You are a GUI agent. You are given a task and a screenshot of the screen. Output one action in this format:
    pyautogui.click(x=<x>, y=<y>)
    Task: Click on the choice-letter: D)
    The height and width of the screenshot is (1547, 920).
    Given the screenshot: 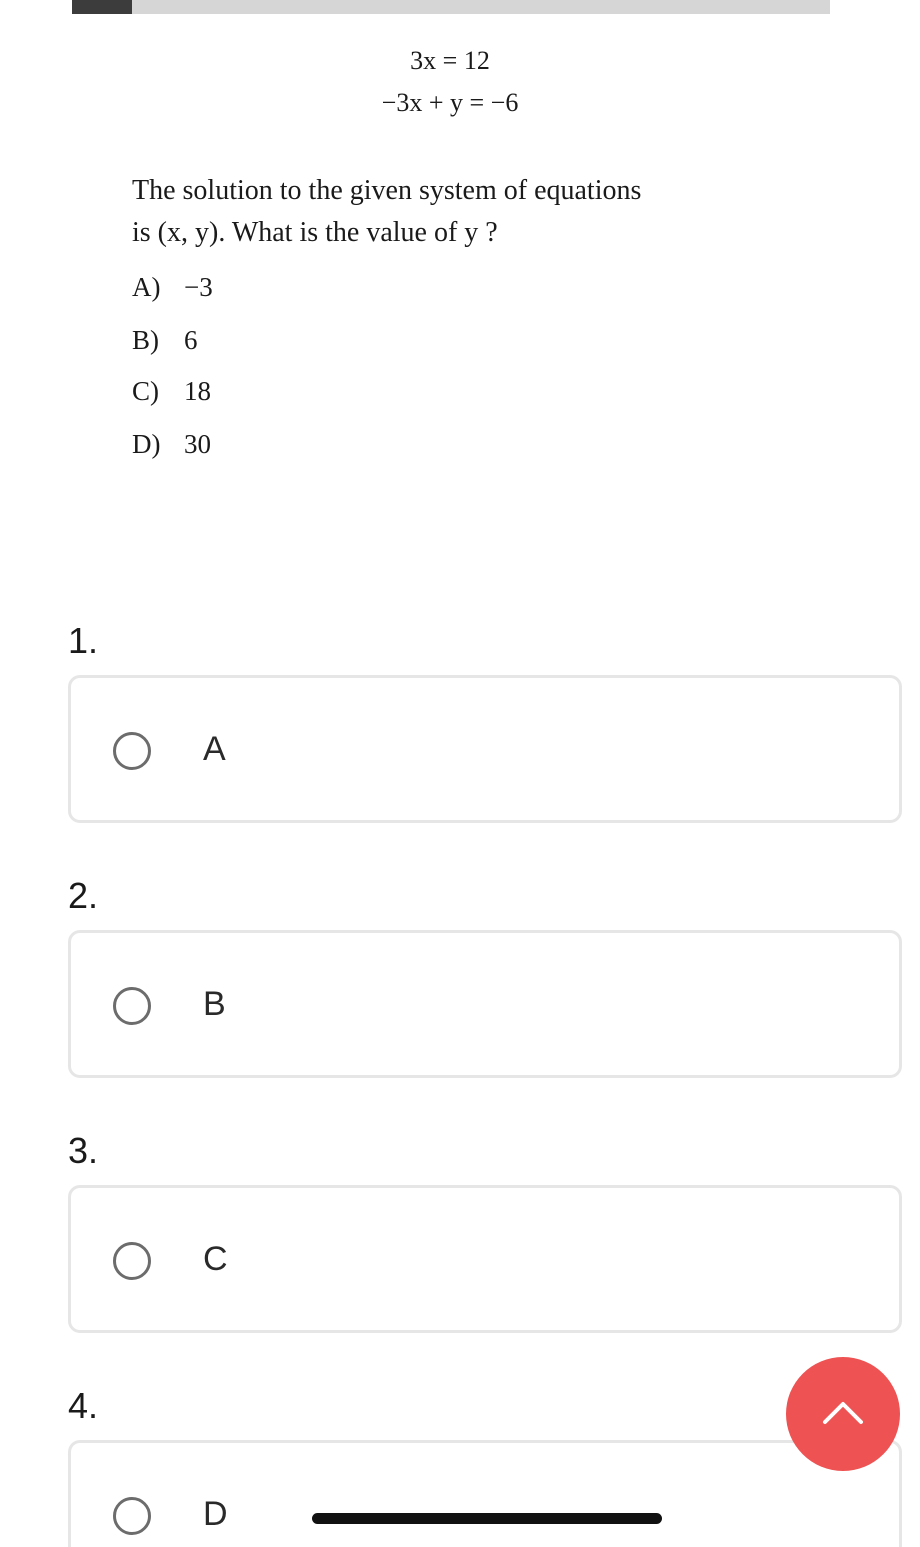 What is the action you would take?
    pyautogui.click(x=146, y=444)
    